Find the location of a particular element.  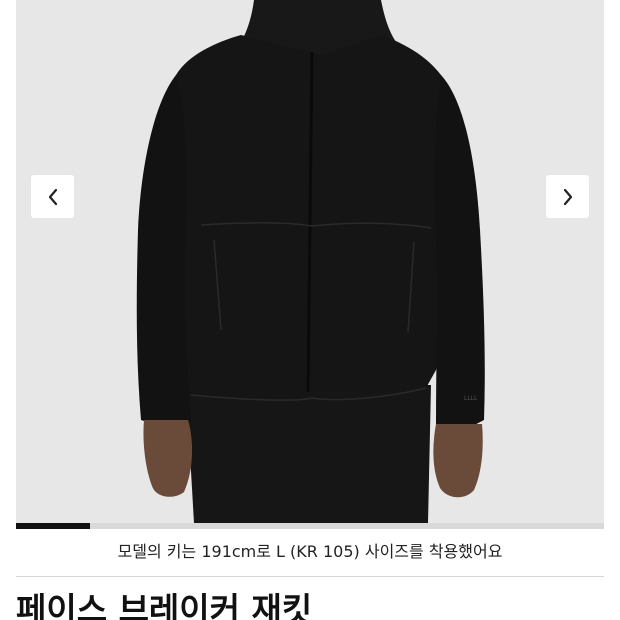

model-pants is located at coordinates (308, 454).